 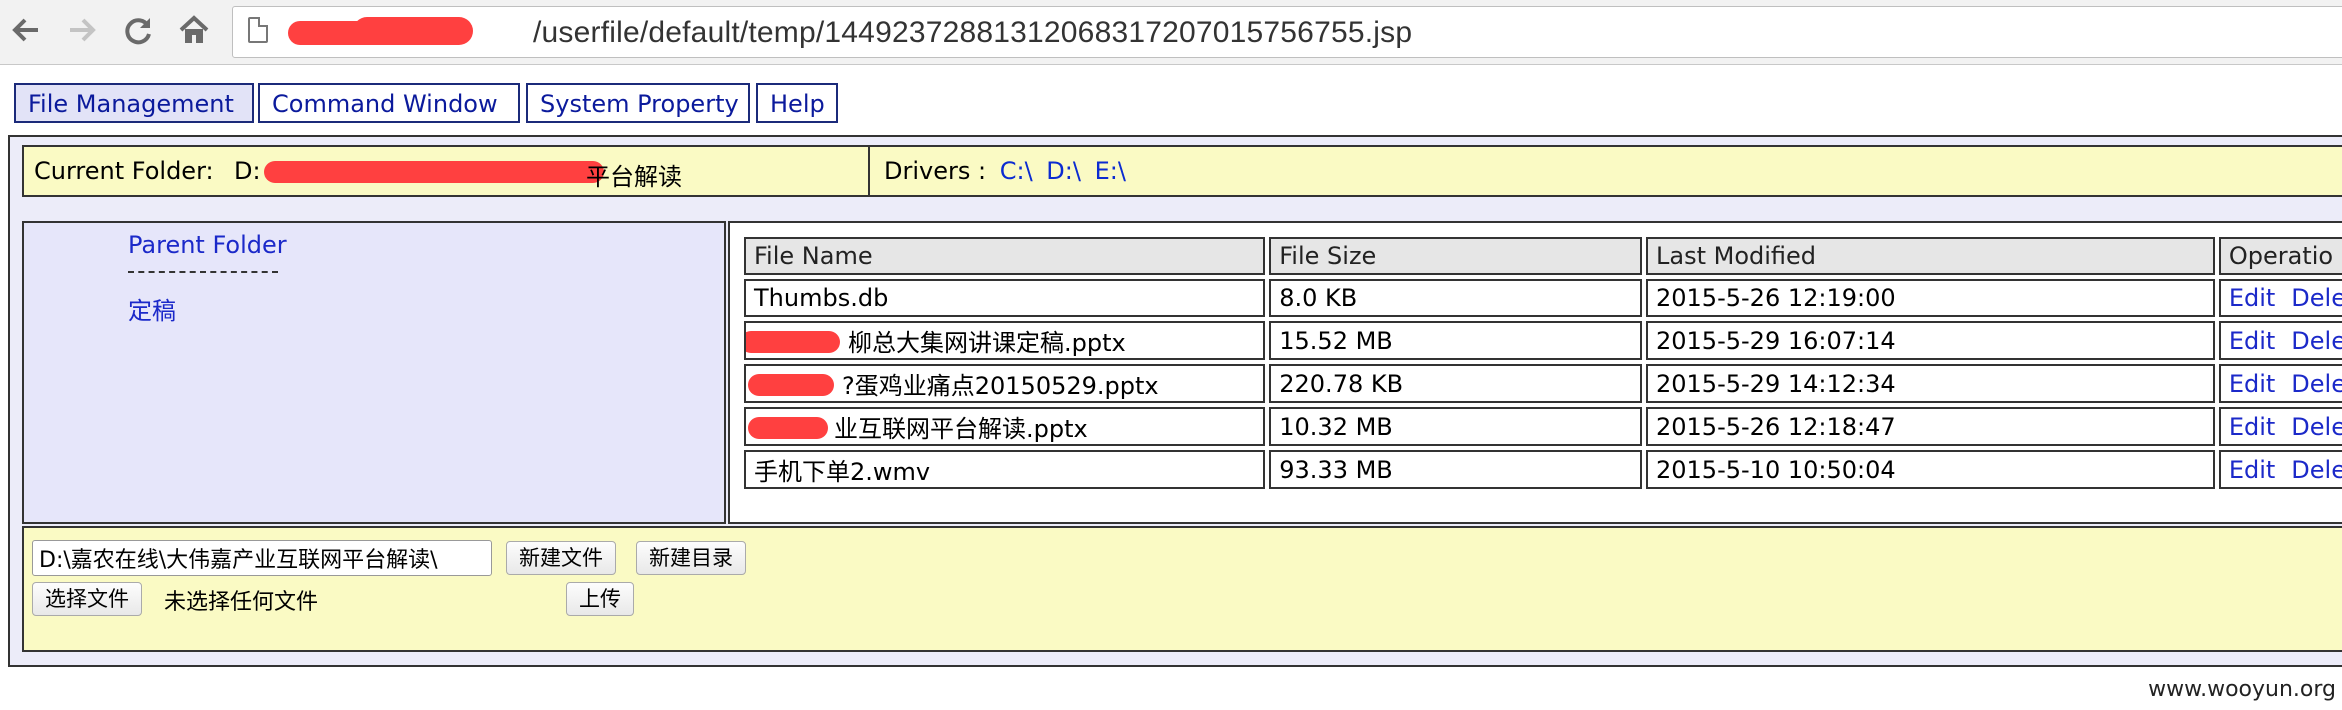 What do you see at coordinates (1930, 426) in the screenshot?
I see `last-modified-cell: 2015-5-26 12:18:47` at bounding box center [1930, 426].